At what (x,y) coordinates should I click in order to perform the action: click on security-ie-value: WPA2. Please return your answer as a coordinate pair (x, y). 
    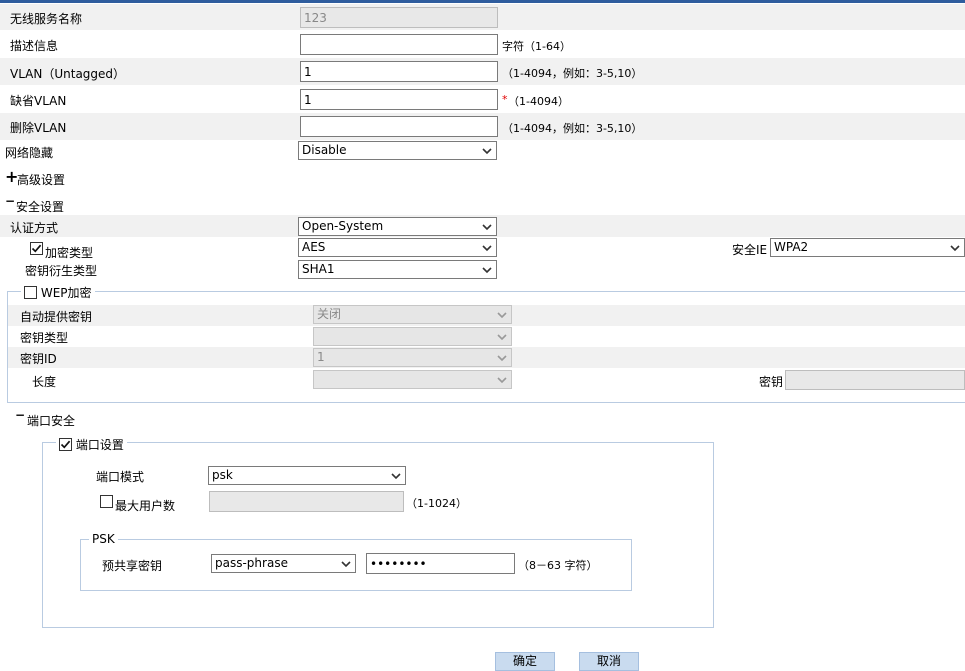
    Looking at the image, I should click on (791, 247).